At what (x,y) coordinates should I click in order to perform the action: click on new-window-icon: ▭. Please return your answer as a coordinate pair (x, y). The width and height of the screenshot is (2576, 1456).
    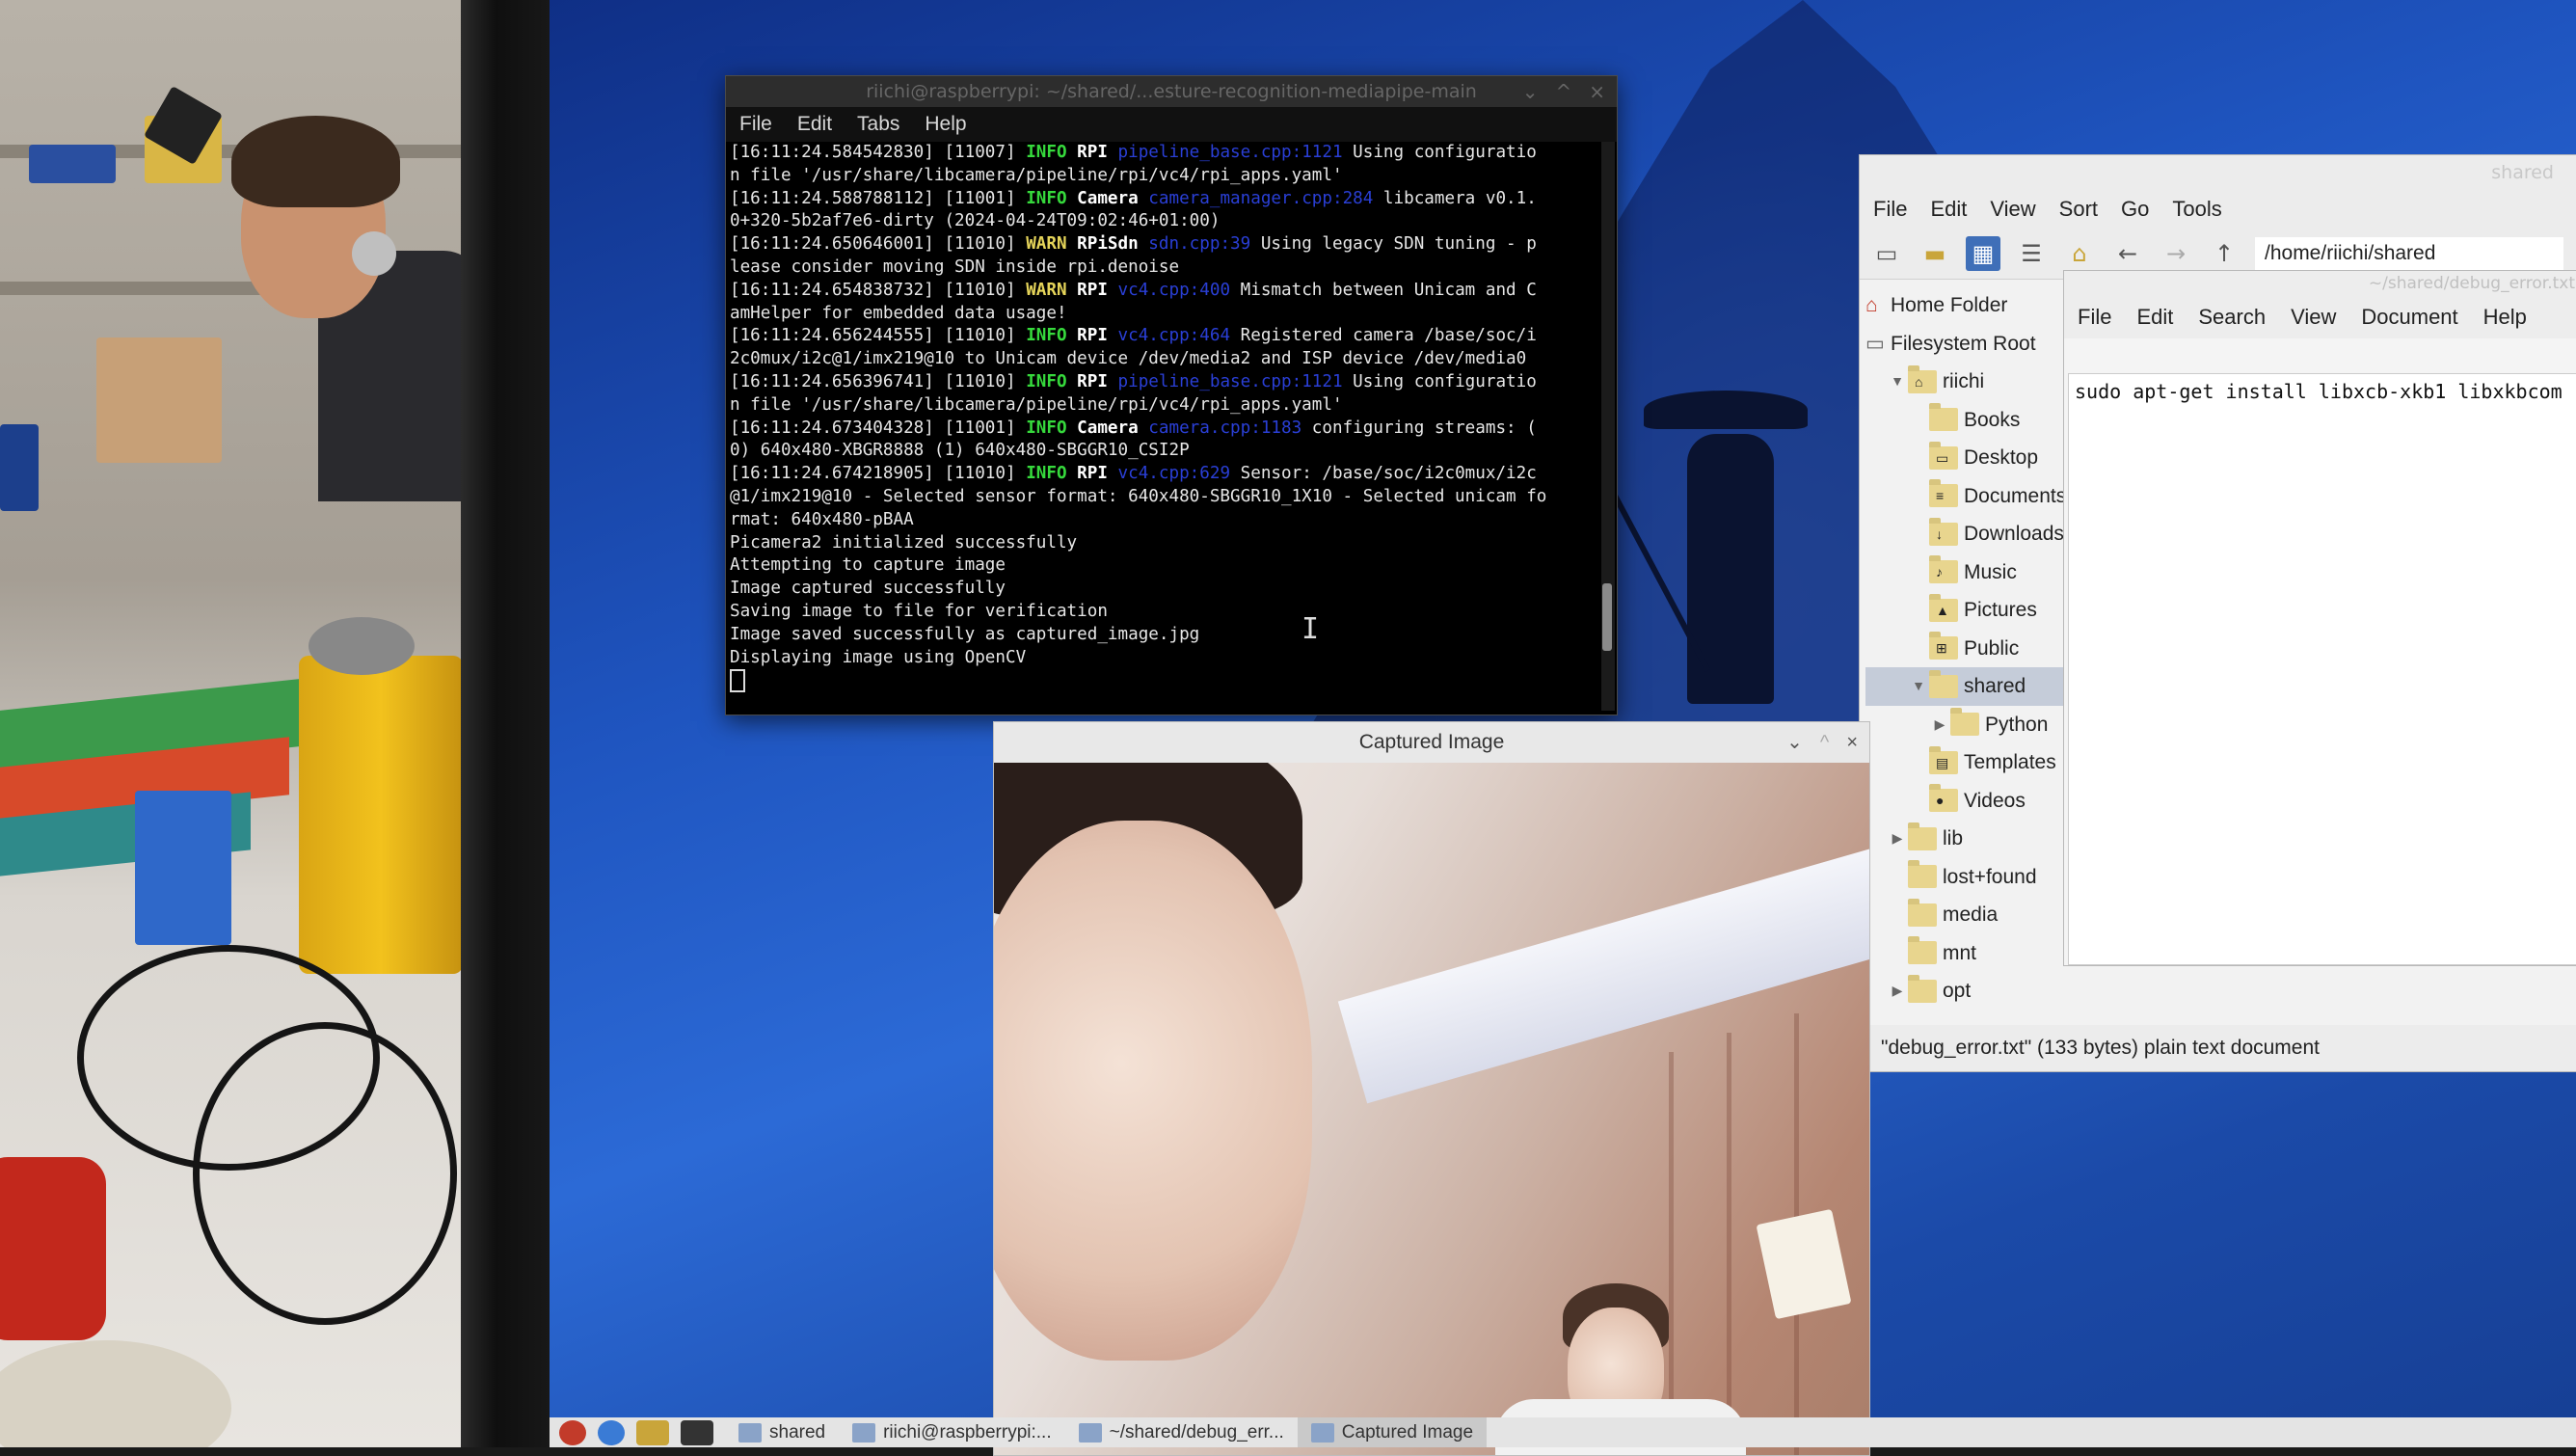
    Looking at the image, I should click on (1887, 253).